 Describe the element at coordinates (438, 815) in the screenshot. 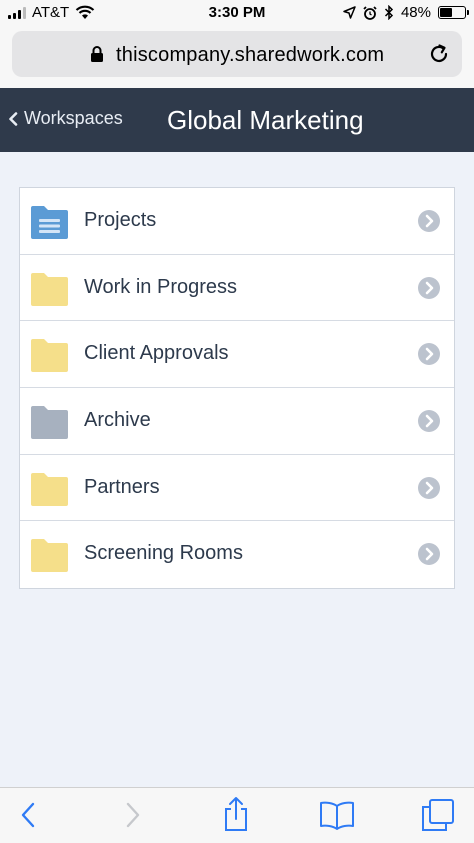

I see `tabs-icon` at that location.